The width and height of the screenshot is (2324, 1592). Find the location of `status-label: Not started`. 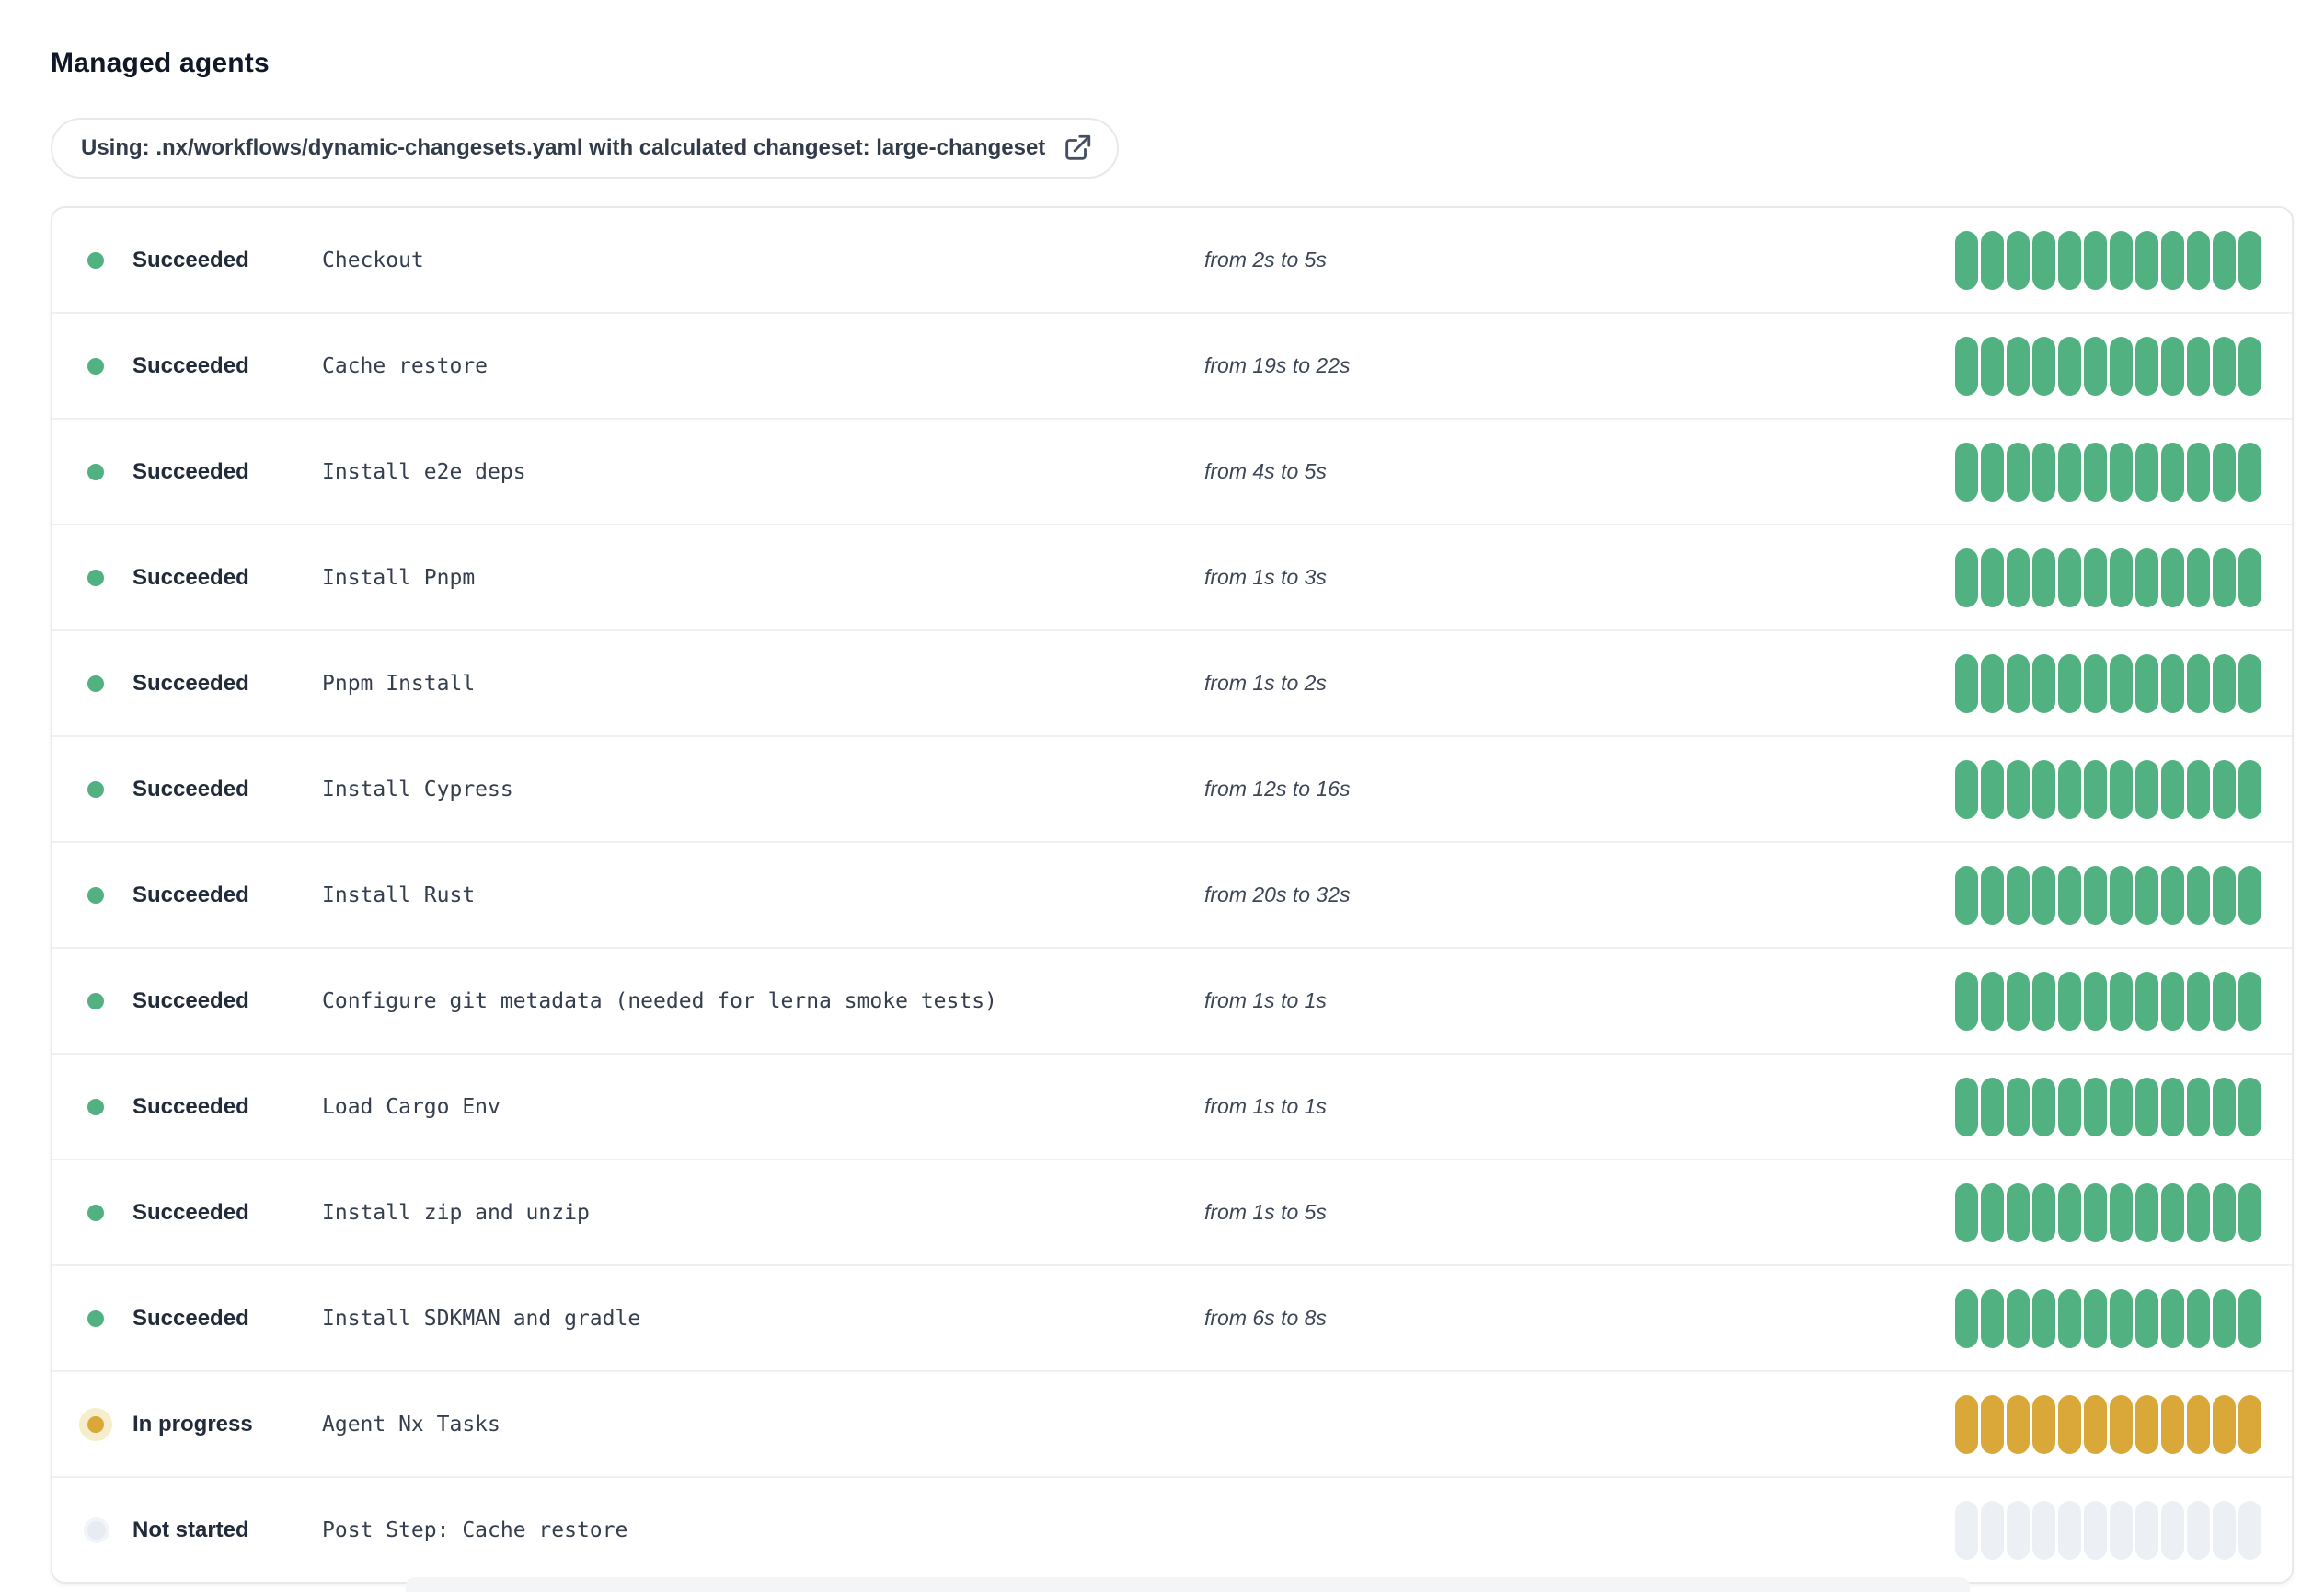

status-label: Not started is located at coordinates (191, 1529).